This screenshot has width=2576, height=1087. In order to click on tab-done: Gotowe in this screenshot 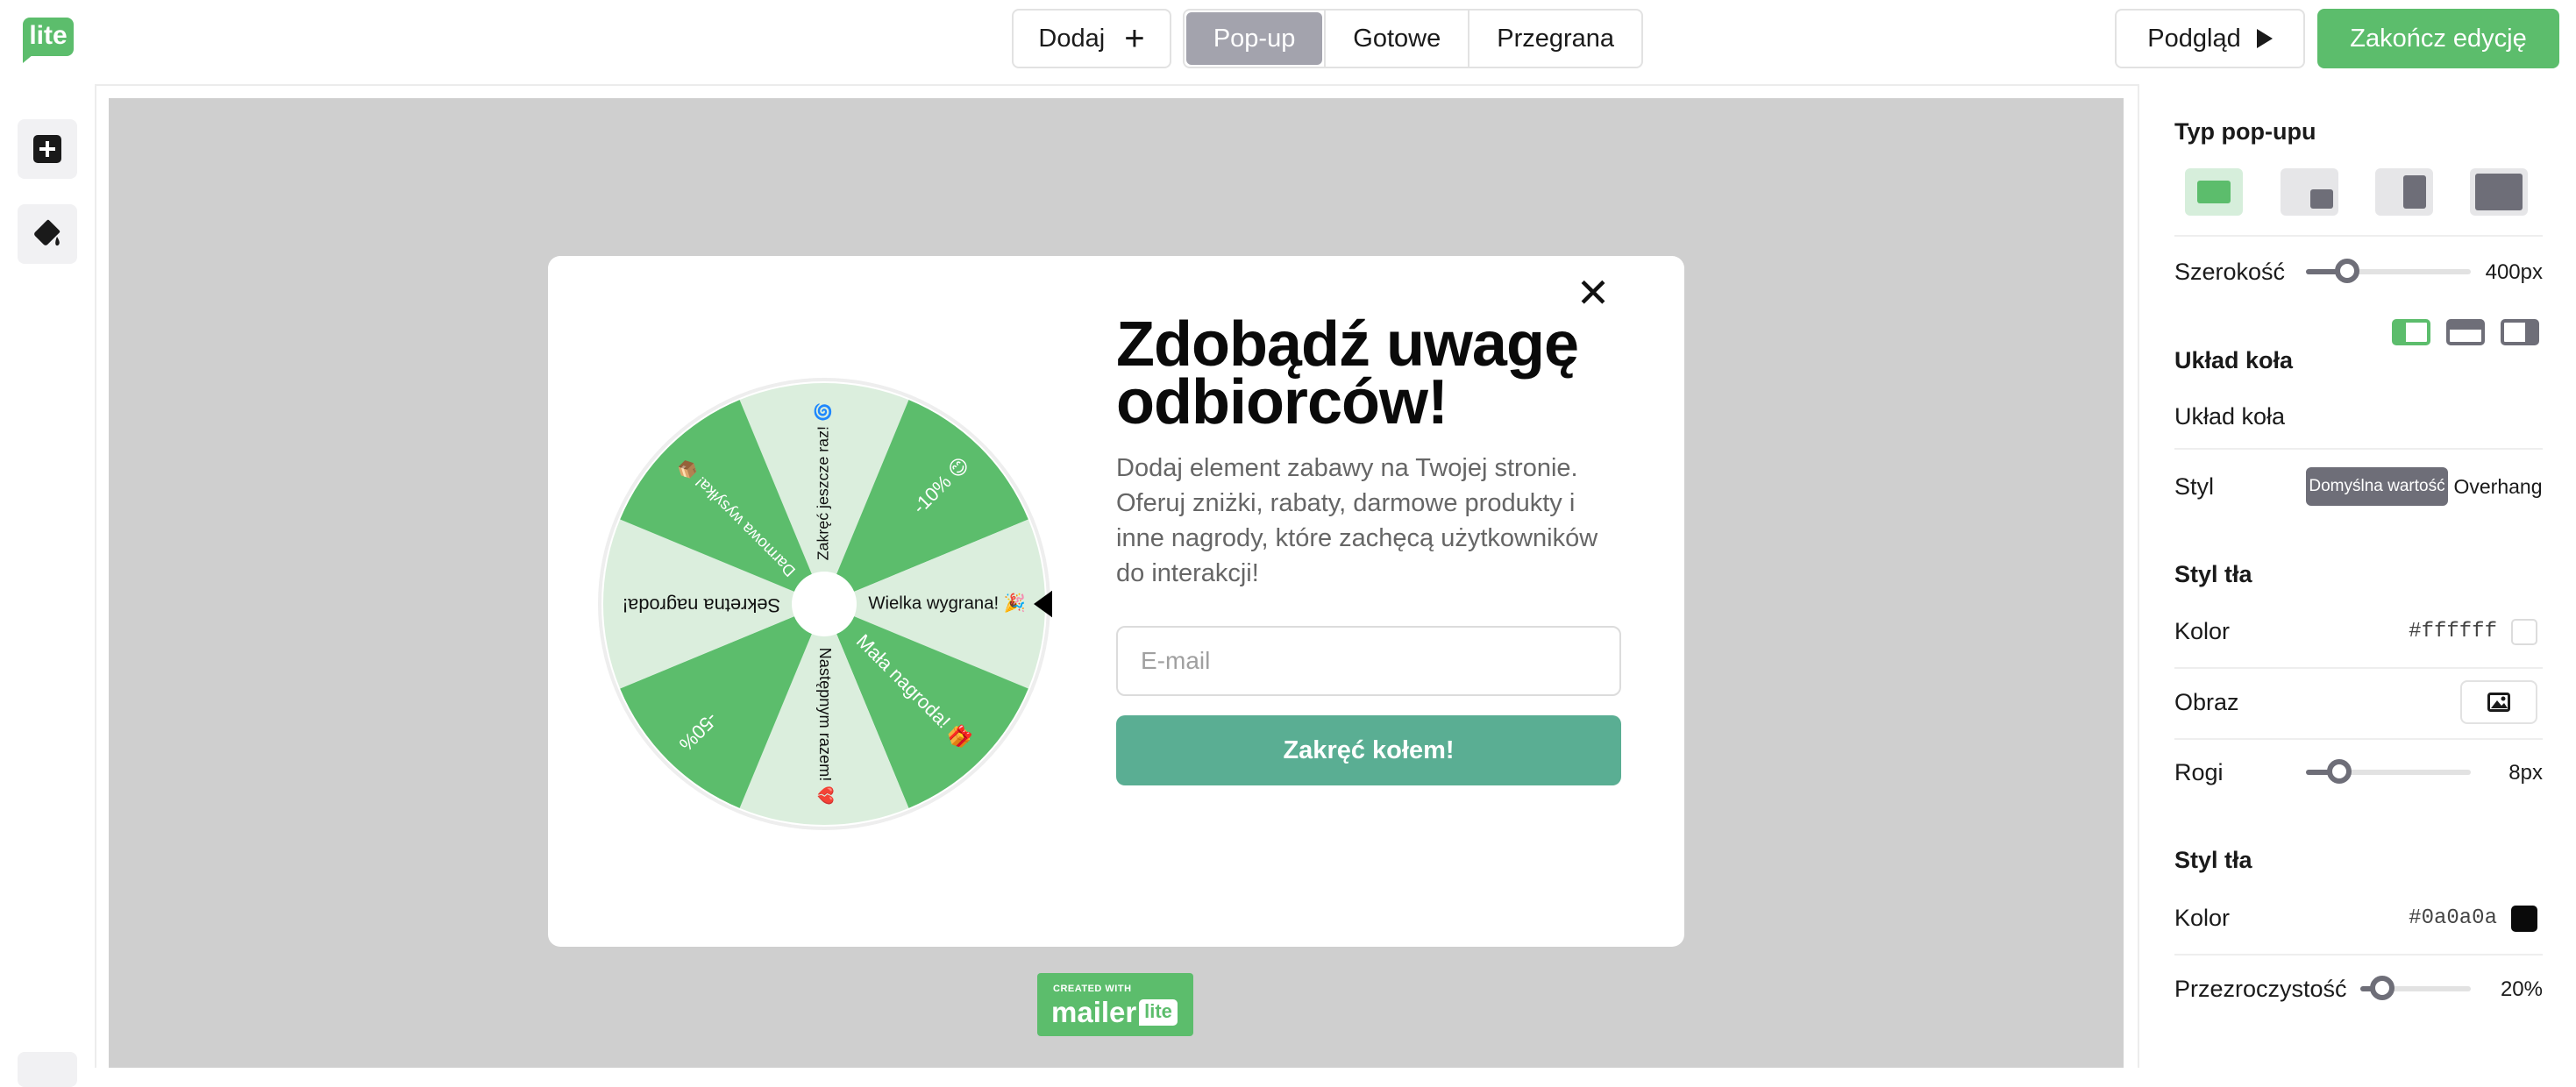, I will do `click(1396, 39)`.